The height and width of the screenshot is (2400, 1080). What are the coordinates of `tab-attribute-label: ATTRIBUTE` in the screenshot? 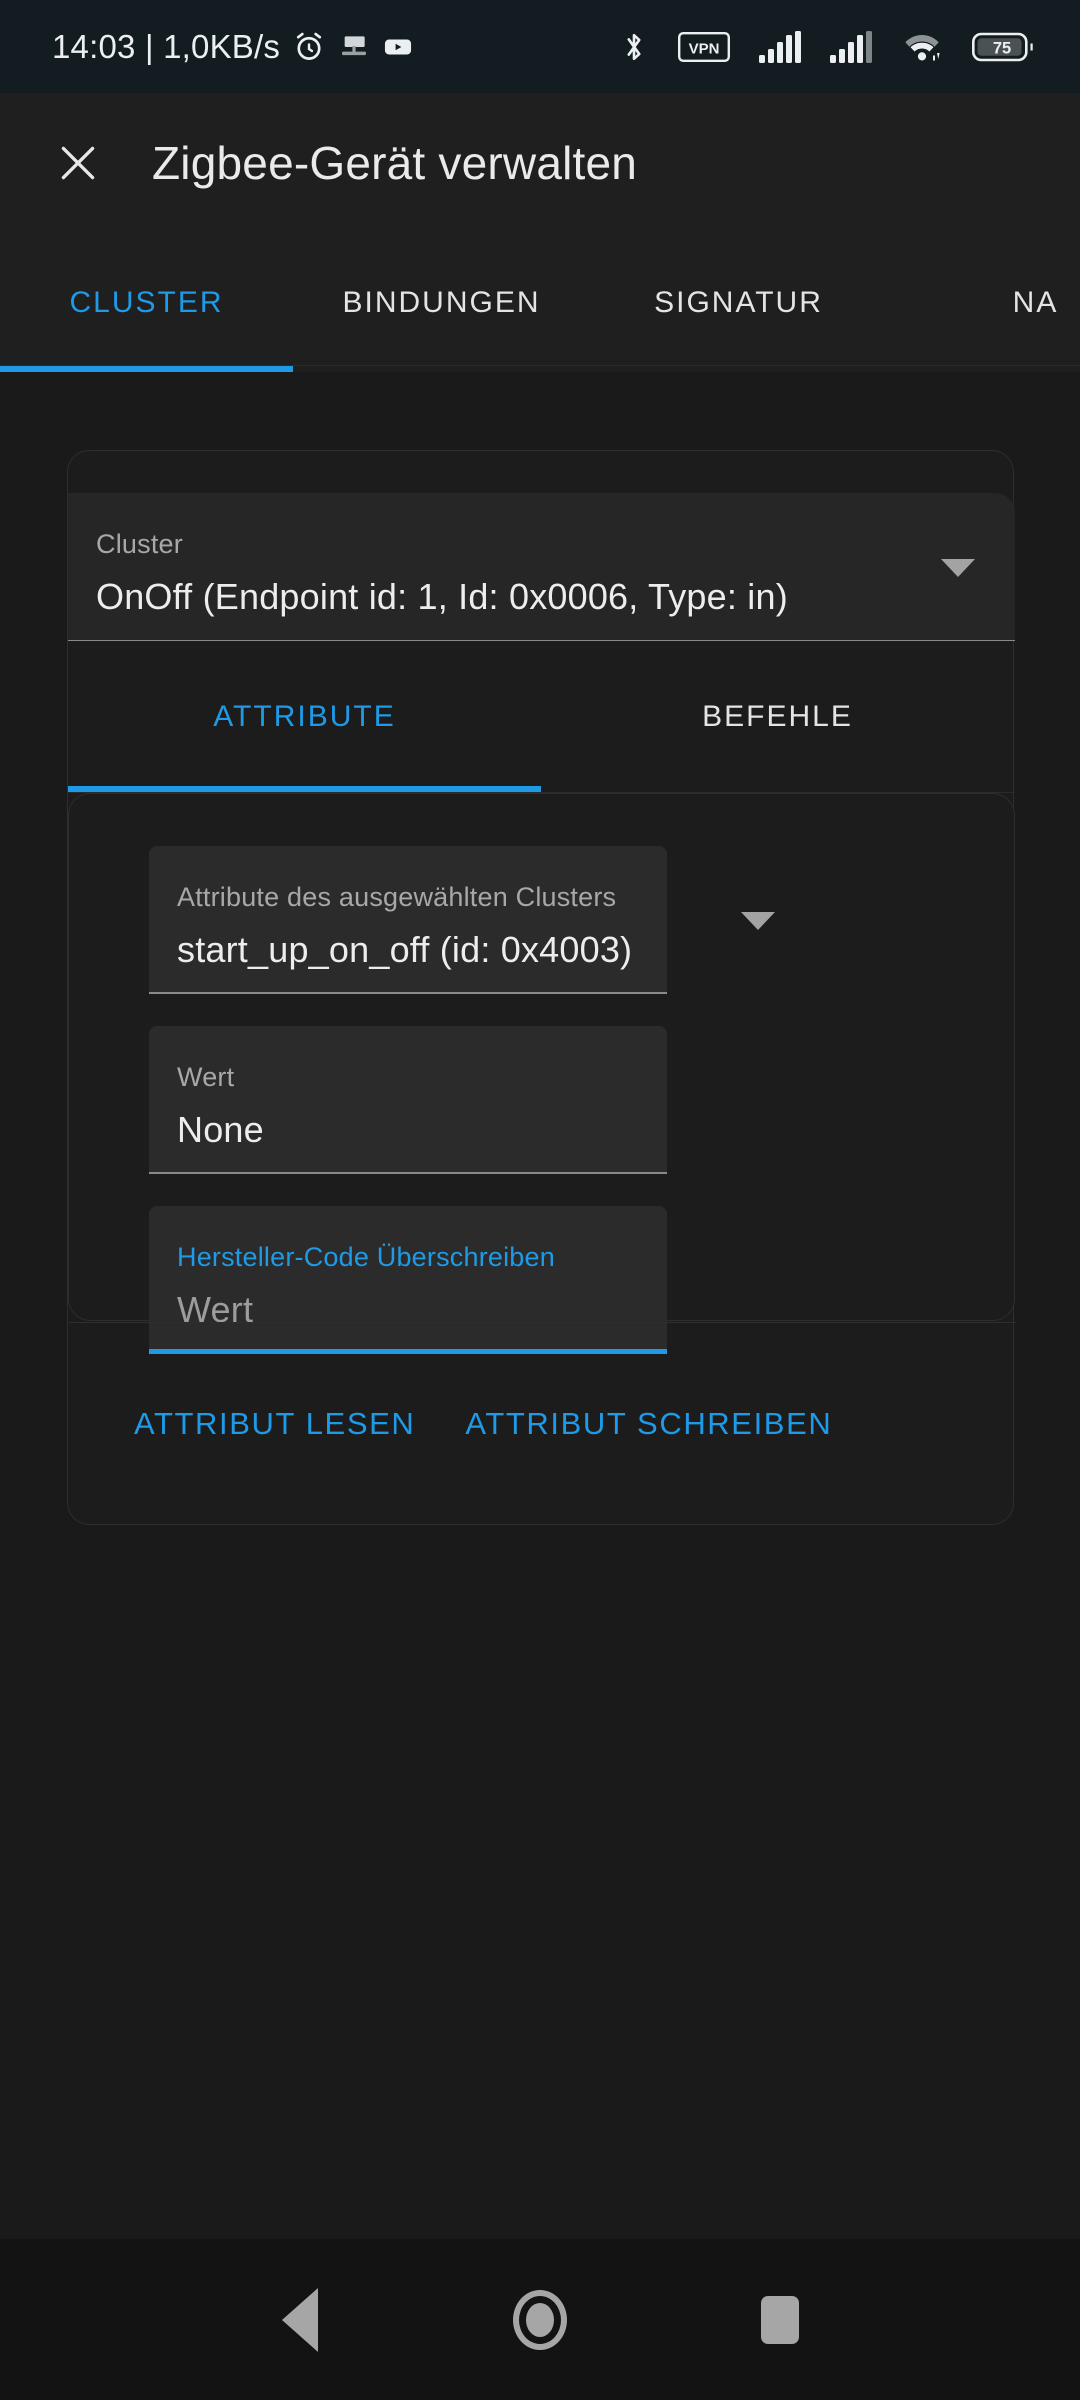 It's located at (304, 716).